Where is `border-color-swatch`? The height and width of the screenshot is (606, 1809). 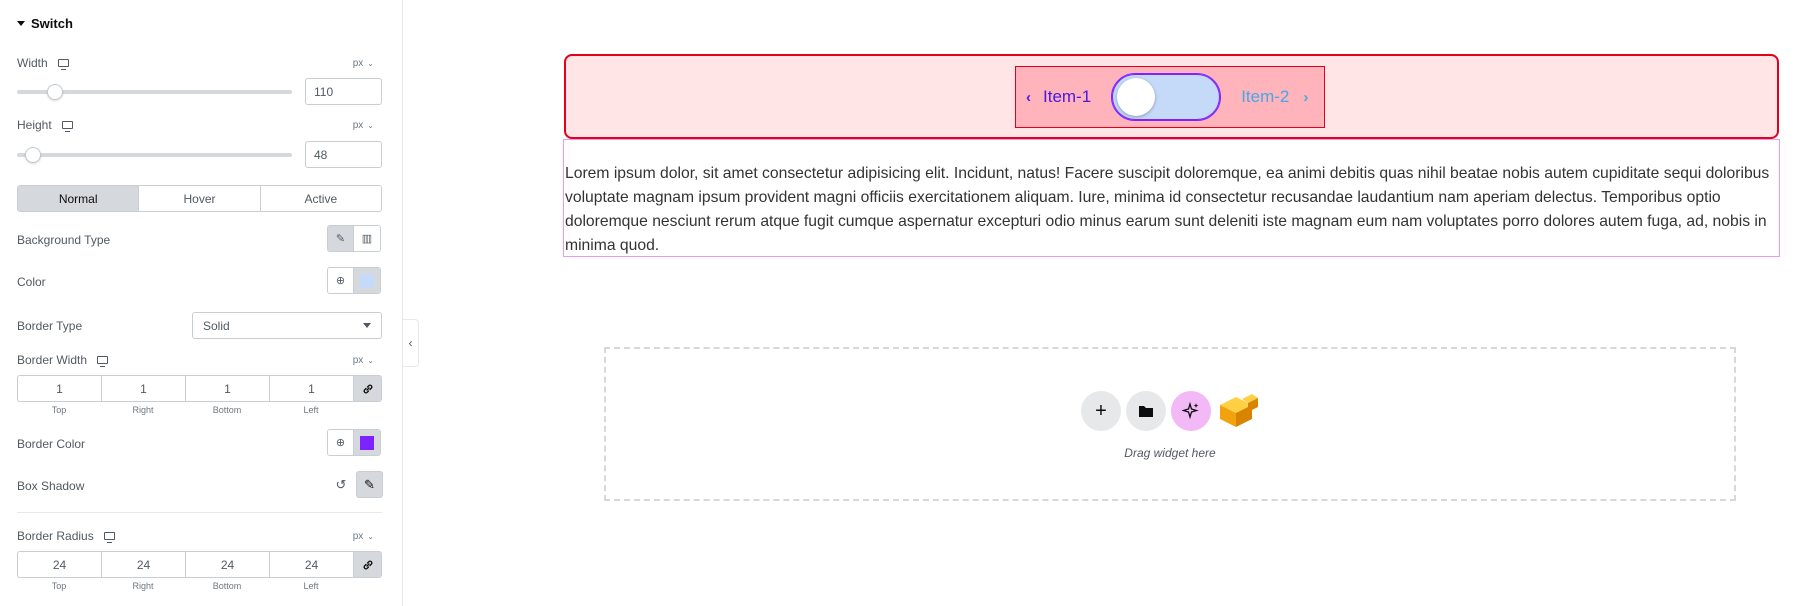
border-color-swatch is located at coordinates (367, 442).